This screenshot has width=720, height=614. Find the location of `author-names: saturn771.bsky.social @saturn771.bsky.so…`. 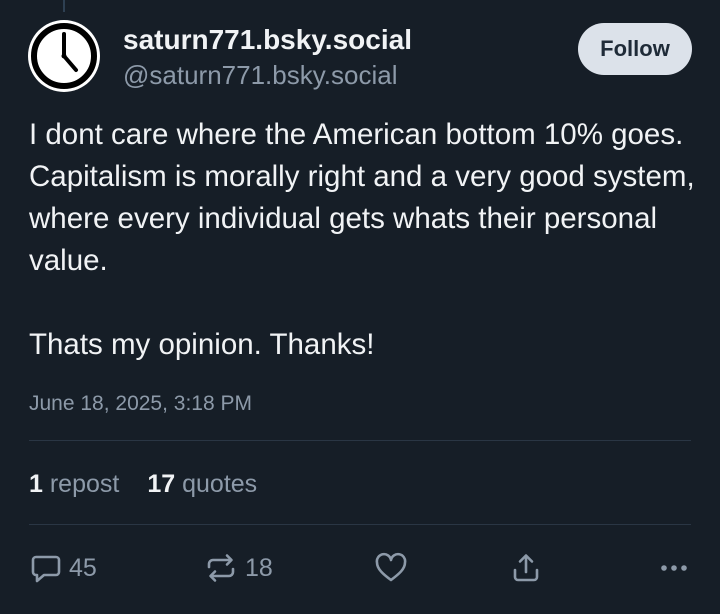

author-names: saturn771.bsky.social @saturn771.bsky.so… is located at coordinates (267, 57).